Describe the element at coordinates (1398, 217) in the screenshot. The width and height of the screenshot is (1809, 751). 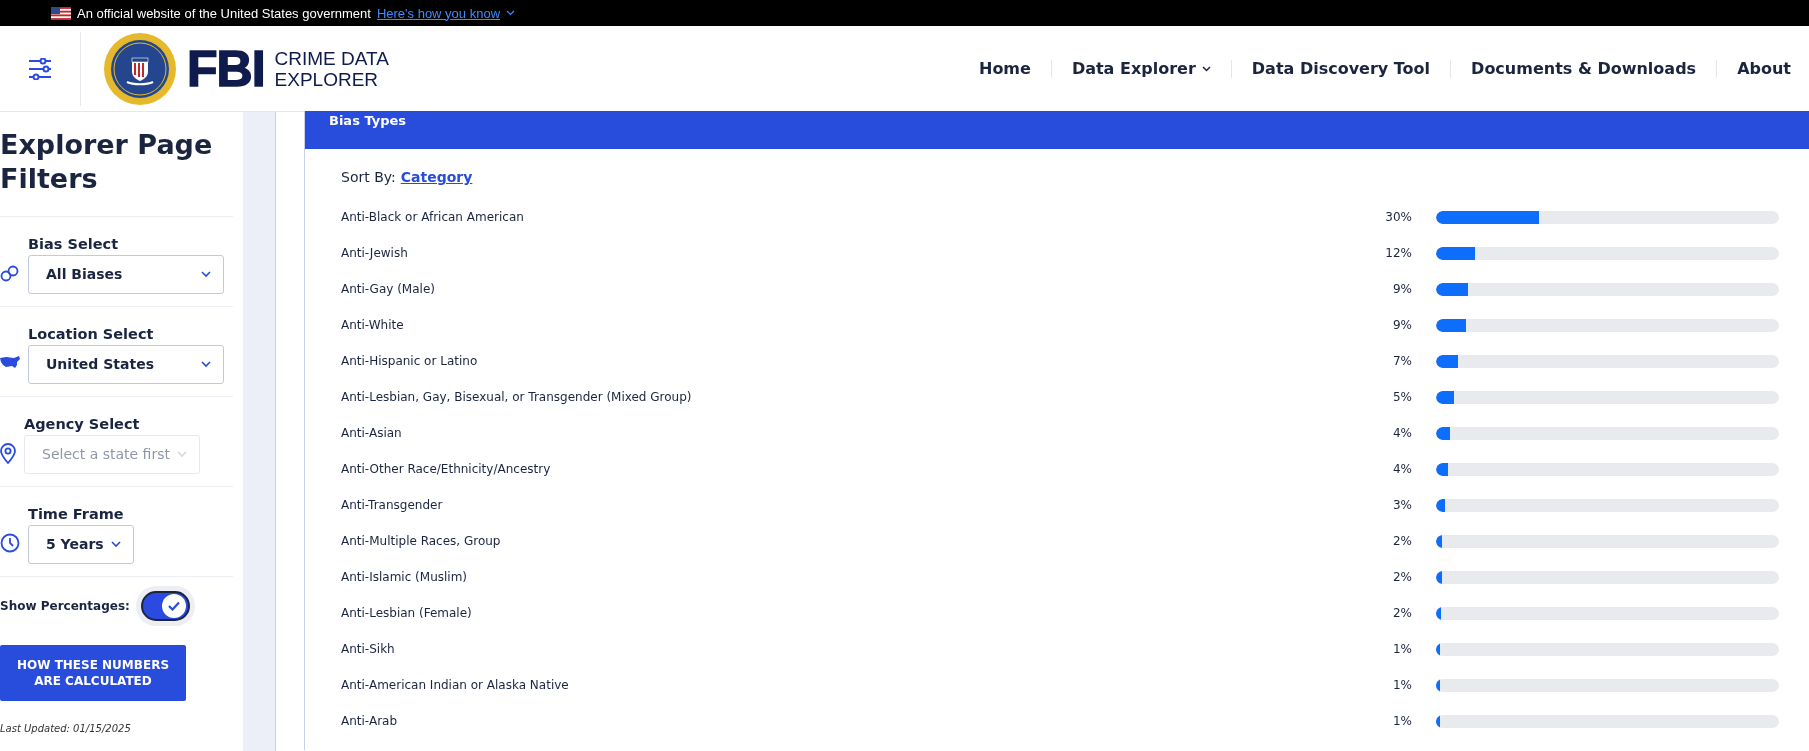
I see `percent-value: 30%` at that location.